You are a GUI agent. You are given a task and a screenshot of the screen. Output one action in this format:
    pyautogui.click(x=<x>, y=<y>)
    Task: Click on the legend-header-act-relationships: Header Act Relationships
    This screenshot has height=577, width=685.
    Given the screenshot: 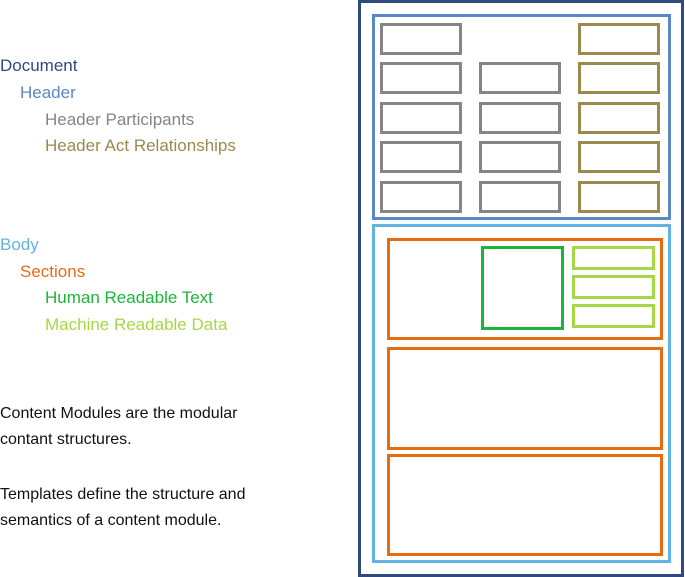 What is the action you would take?
    pyautogui.click(x=140, y=145)
    